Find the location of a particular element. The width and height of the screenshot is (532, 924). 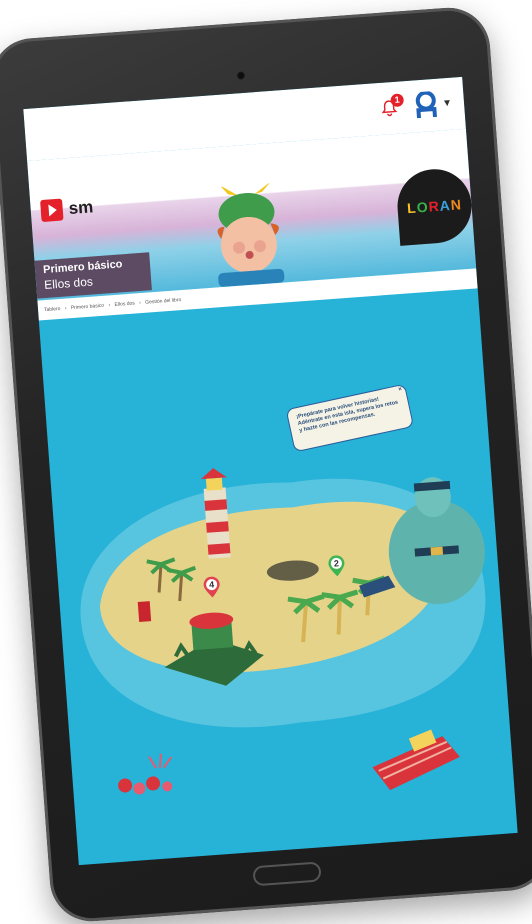

close-icon: × is located at coordinates (400, 390).